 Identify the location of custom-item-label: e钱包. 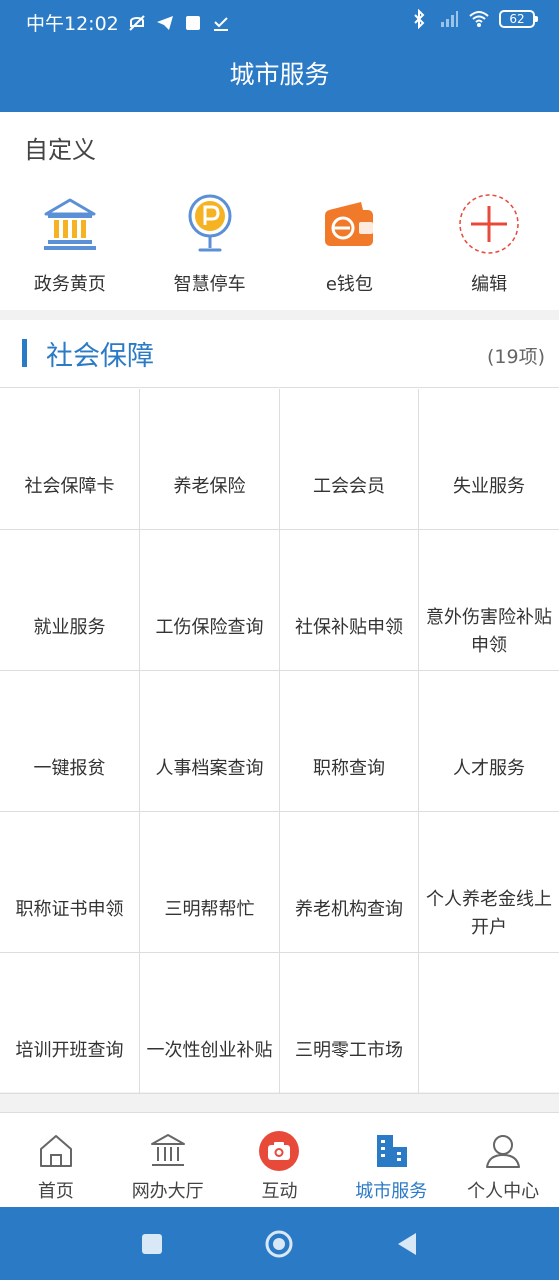
(349, 284).